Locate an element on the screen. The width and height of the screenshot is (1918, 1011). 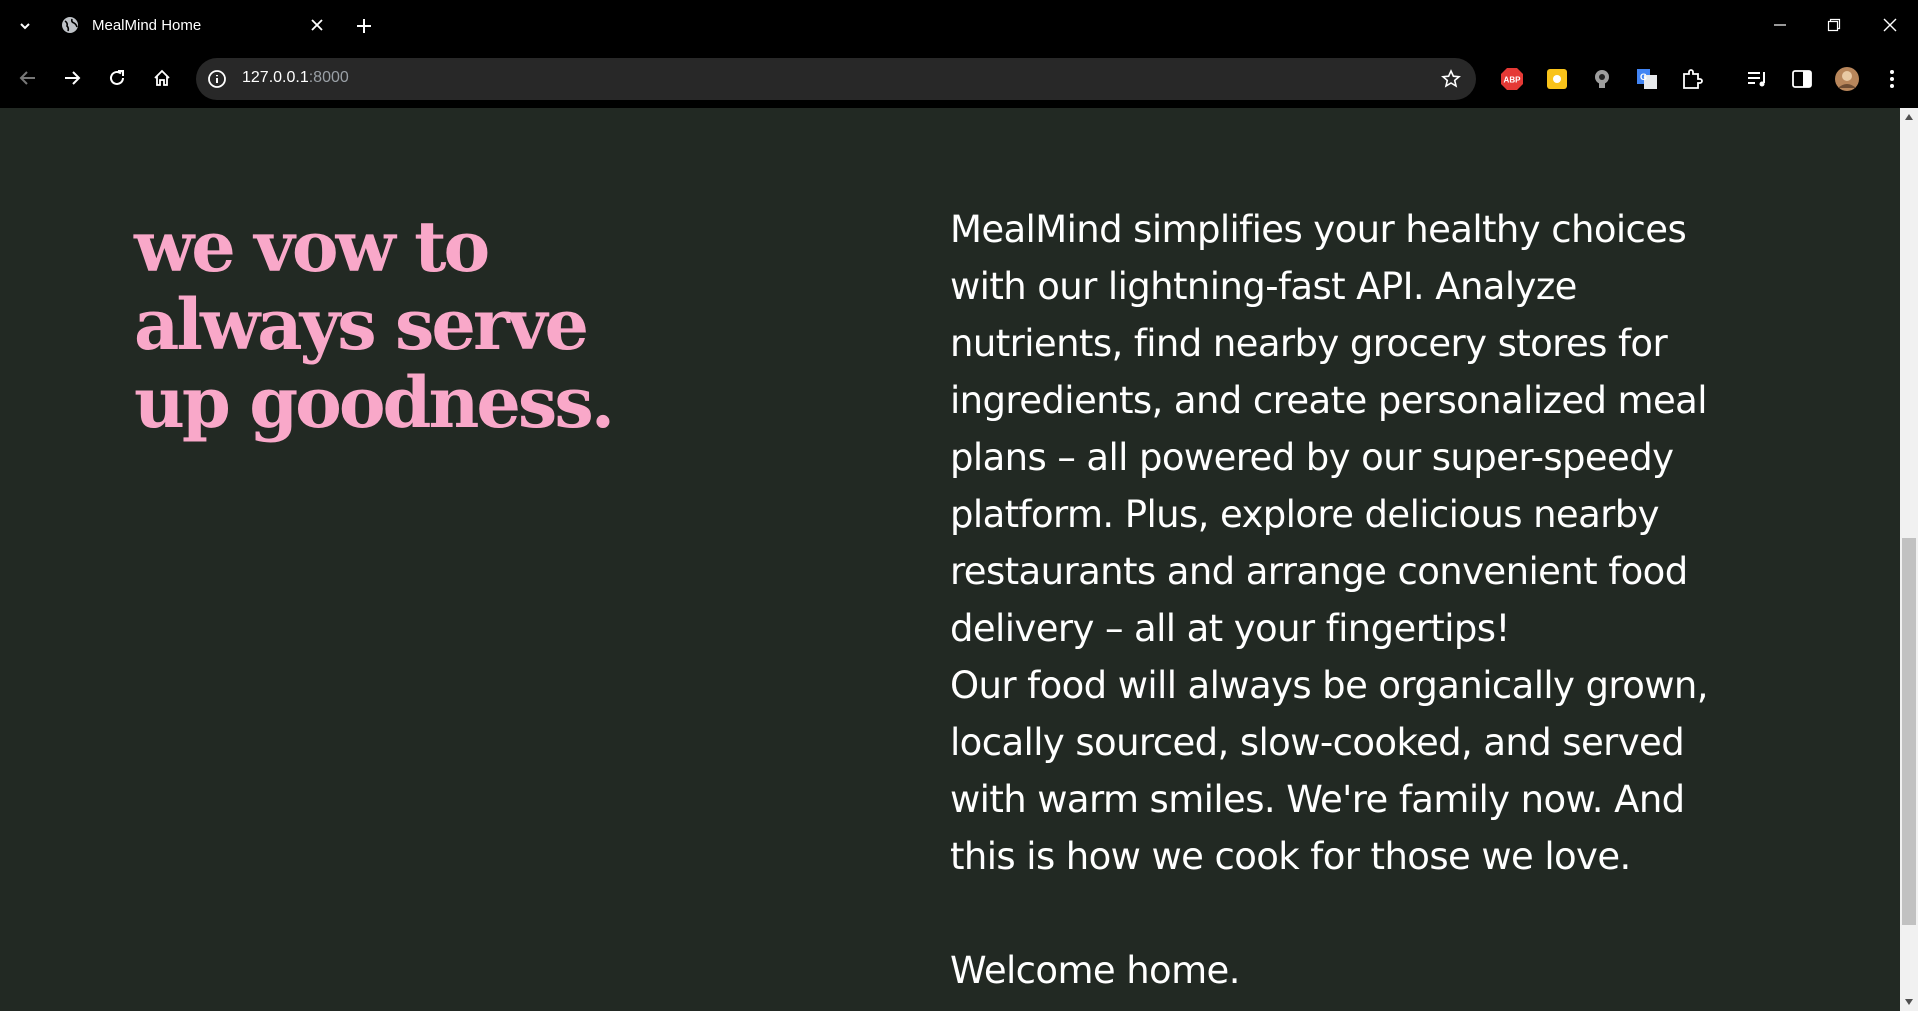
body-line: this is how we cook for those we love. is located at coordinates (1290, 856).